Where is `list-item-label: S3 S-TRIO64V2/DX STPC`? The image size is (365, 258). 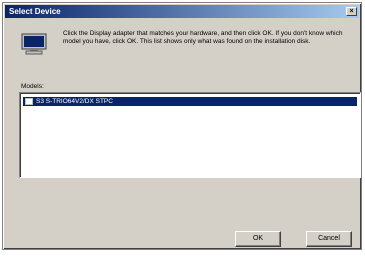 list-item-label: S3 S-TRIO64V2/DX STPC is located at coordinates (74, 101).